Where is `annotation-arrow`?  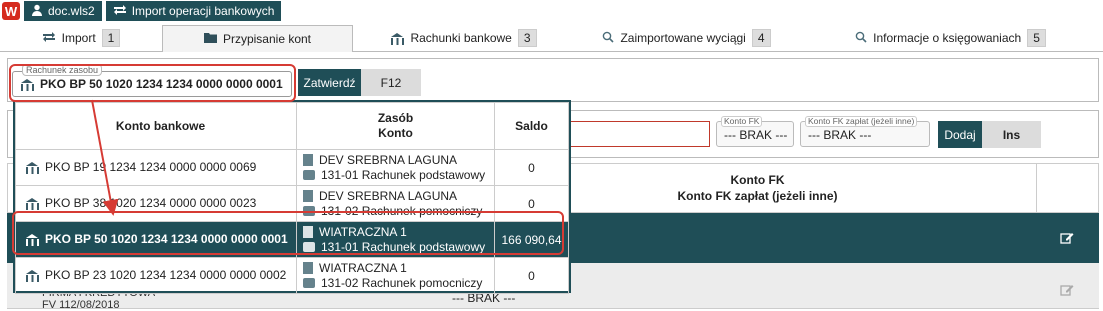 annotation-arrow is located at coordinates (105, 157).